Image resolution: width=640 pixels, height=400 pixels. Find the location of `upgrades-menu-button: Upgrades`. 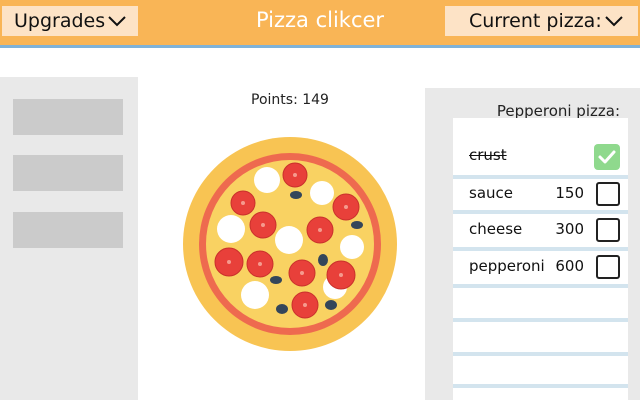

upgrades-menu-button: Upgrades is located at coordinates (70, 21).